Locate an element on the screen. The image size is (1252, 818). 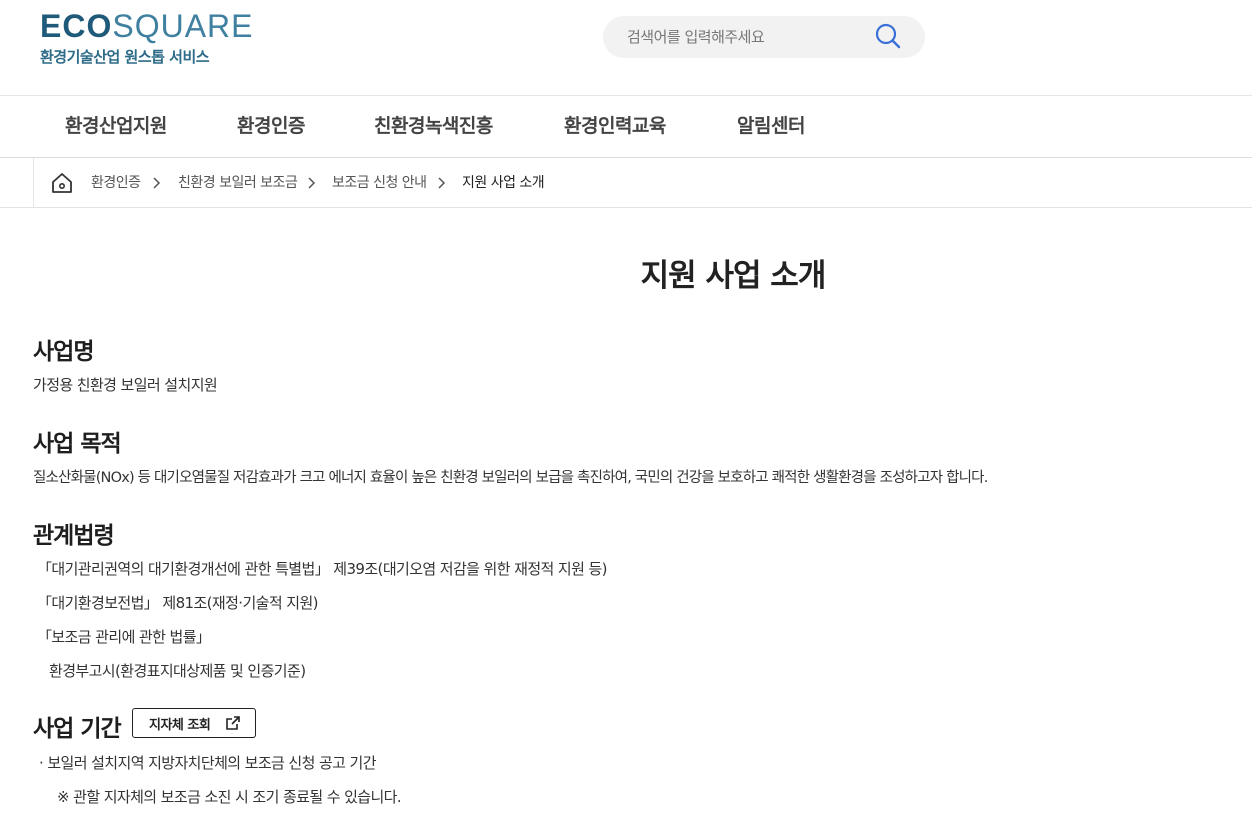
nav-item-notice-center: 알림센터 is located at coordinates (771, 127).